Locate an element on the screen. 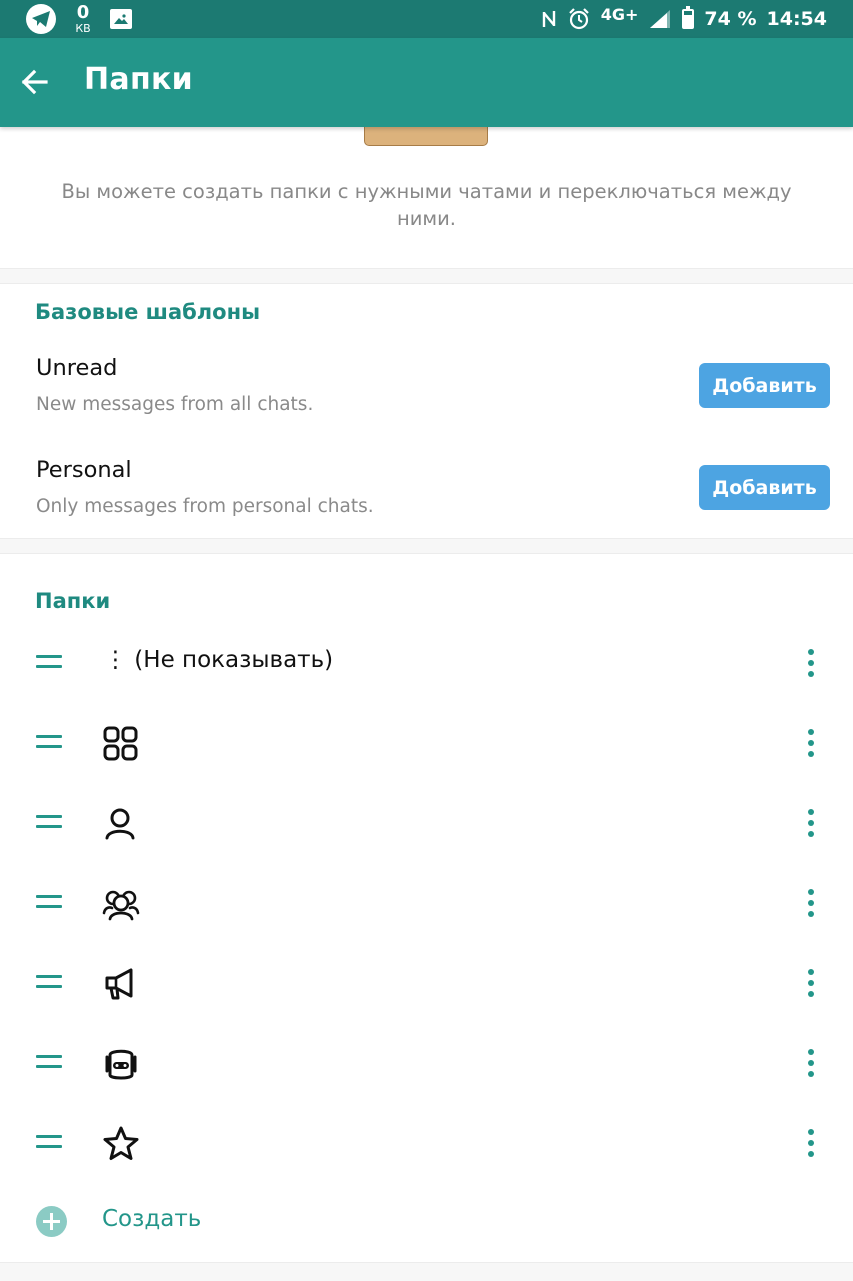 This screenshot has width=853, height=1281. bot-icon is located at coordinates (121, 1064).